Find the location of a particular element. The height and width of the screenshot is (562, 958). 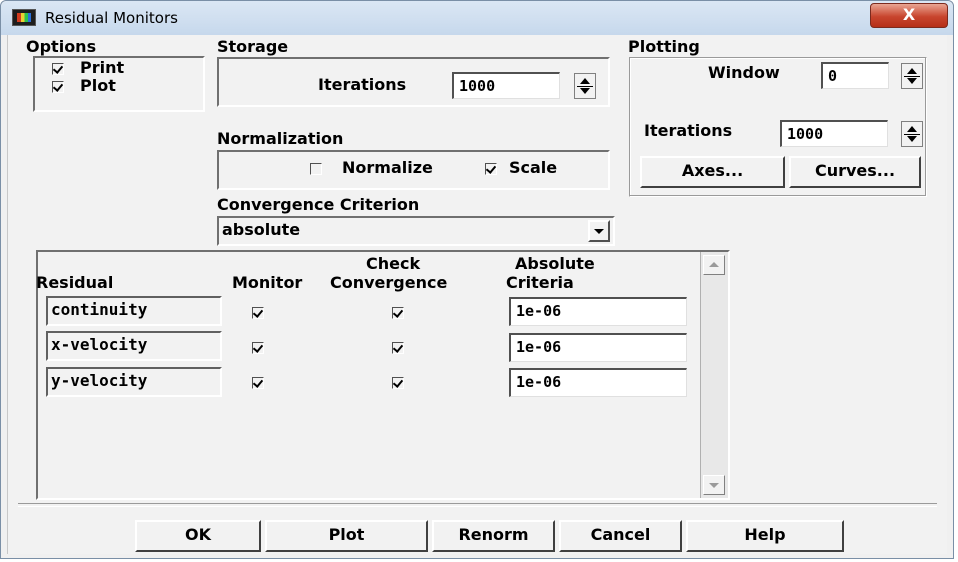

window-title: Residual Monitors is located at coordinates (111, 18).